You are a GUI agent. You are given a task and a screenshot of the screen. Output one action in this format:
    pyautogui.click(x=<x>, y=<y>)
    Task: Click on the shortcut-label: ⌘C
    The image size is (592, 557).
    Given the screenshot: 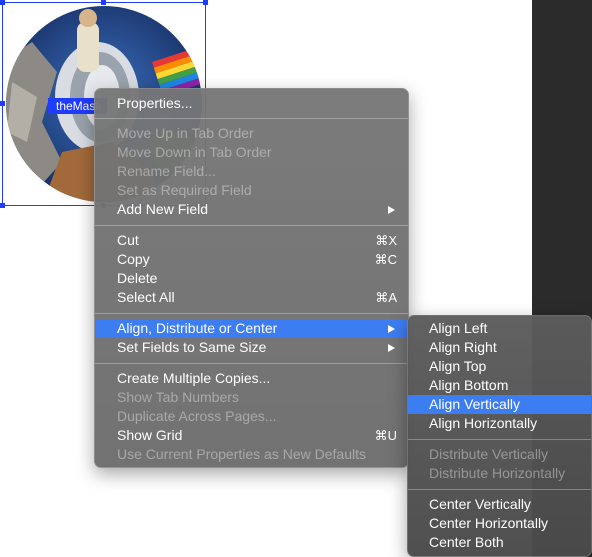 What is the action you would take?
    pyautogui.click(x=385, y=259)
    